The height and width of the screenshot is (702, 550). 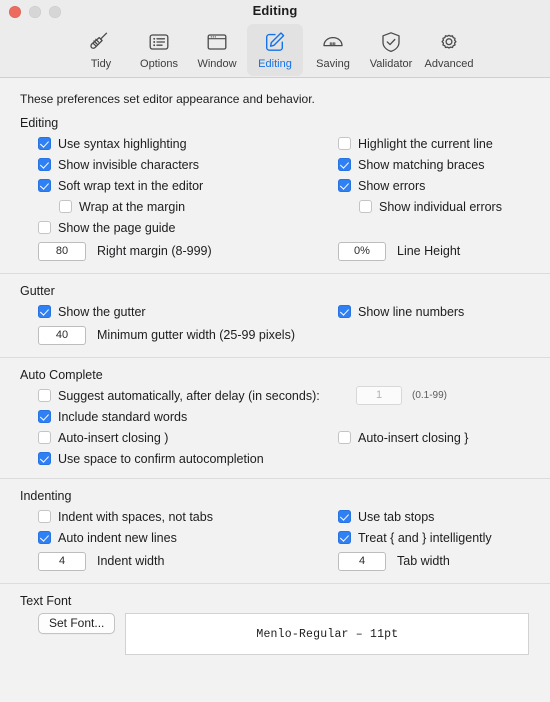 I want to click on checkbox-label: Show matching braces, so click(x=421, y=164).